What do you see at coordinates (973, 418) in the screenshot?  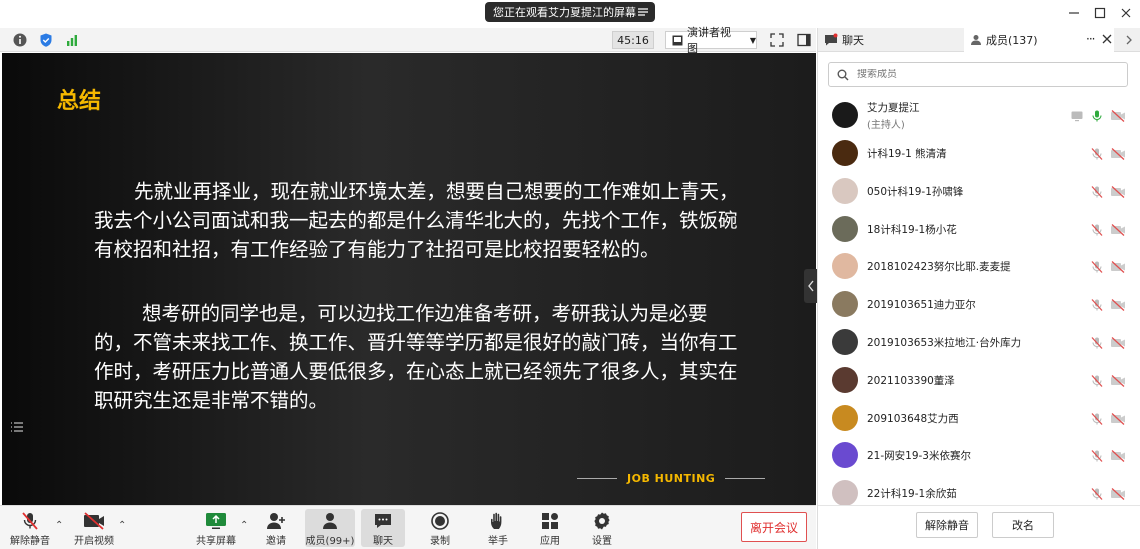 I see `member-row: 209103648艾力西` at bounding box center [973, 418].